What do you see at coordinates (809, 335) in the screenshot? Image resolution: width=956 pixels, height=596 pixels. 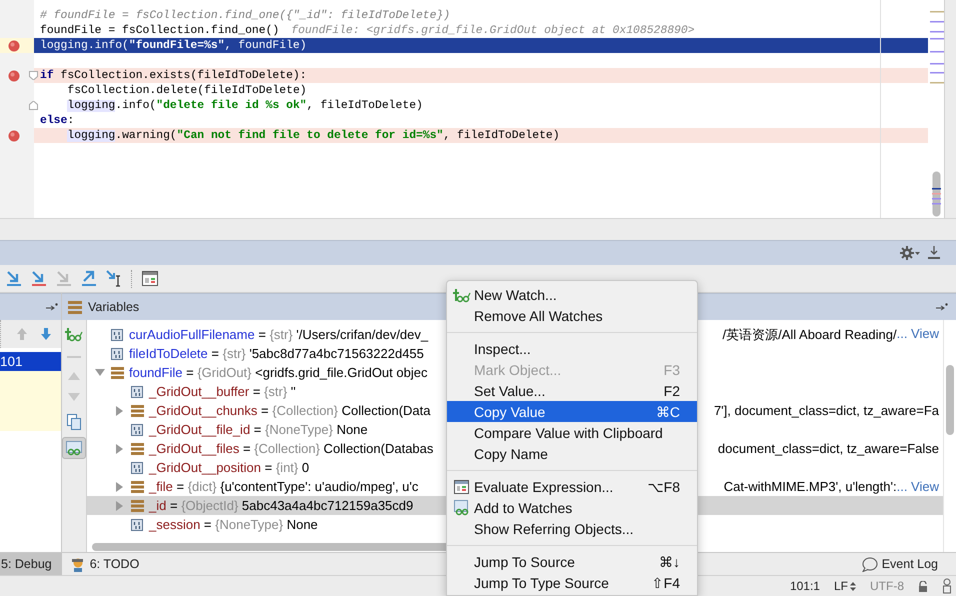 I see `variable-text: /英语资源/All Aboard Reading/` at bounding box center [809, 335].